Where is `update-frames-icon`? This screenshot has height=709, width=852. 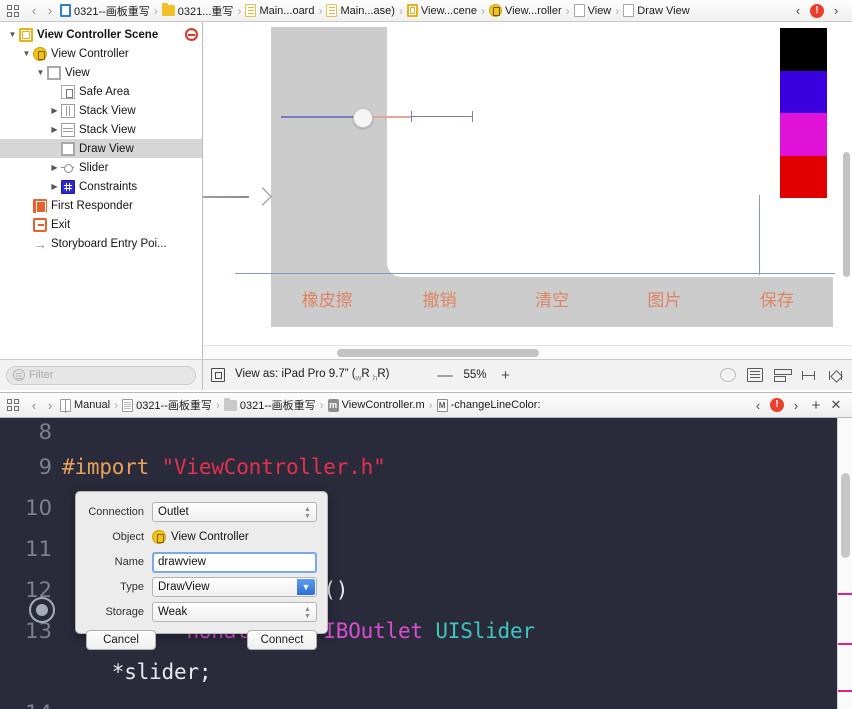 update-frames-icon is located at coordinates (728, 375).